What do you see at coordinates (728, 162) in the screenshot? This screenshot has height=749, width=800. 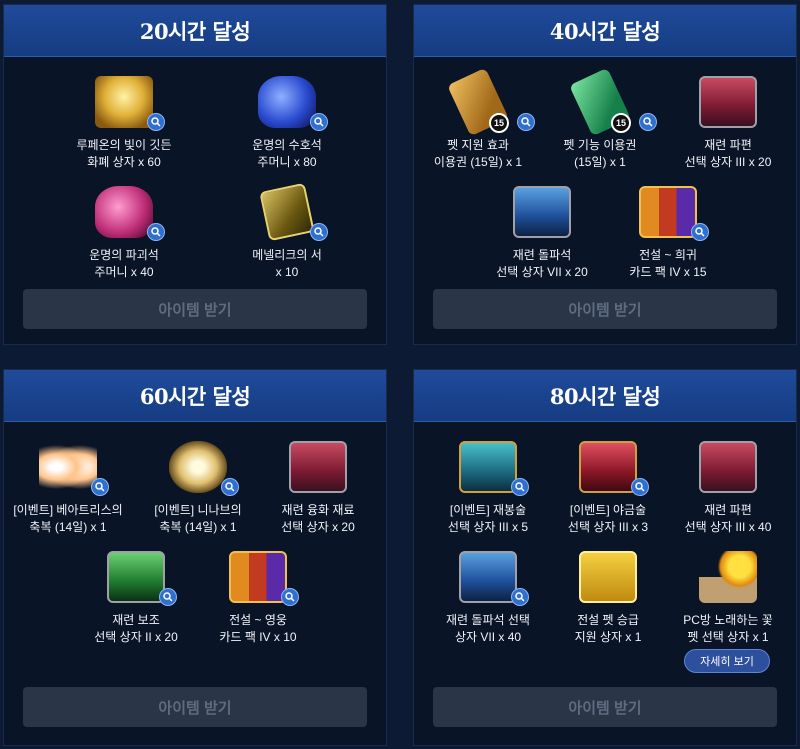 I see `item-quantity: 선택 상자 III x 20` at bounding box center [728, 162].